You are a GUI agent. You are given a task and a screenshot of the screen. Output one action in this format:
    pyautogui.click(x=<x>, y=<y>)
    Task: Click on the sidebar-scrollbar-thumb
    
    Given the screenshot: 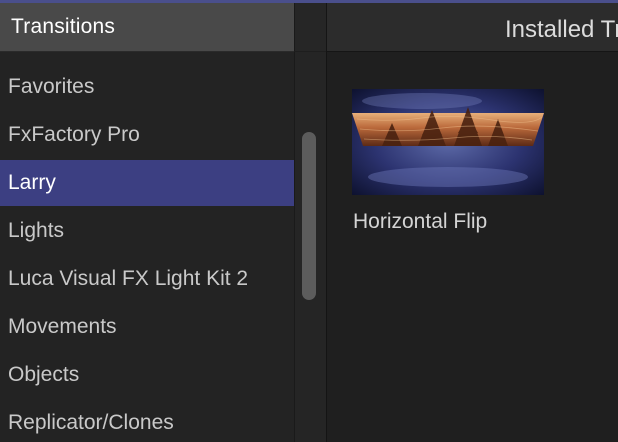 What is the action you would take?
    pyautogui.click(x=309, y=216)
    